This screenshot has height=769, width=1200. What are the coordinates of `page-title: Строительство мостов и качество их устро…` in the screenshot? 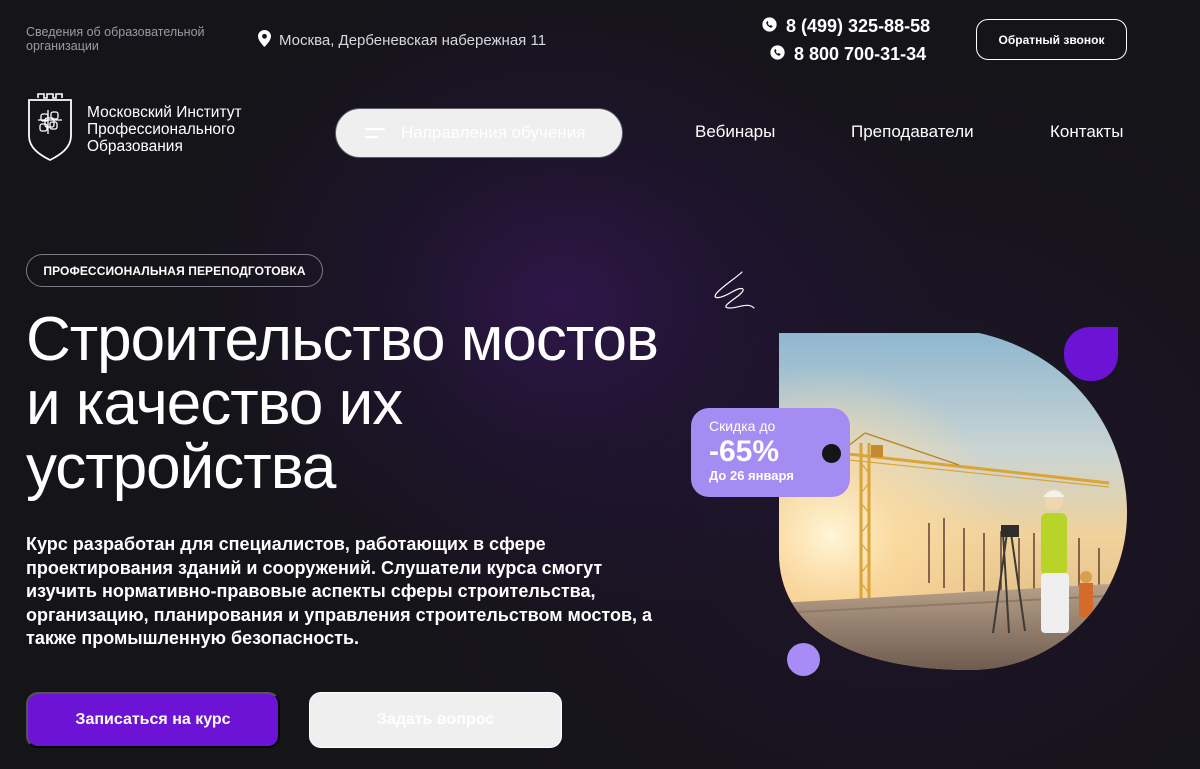 It's located at (342, 403).